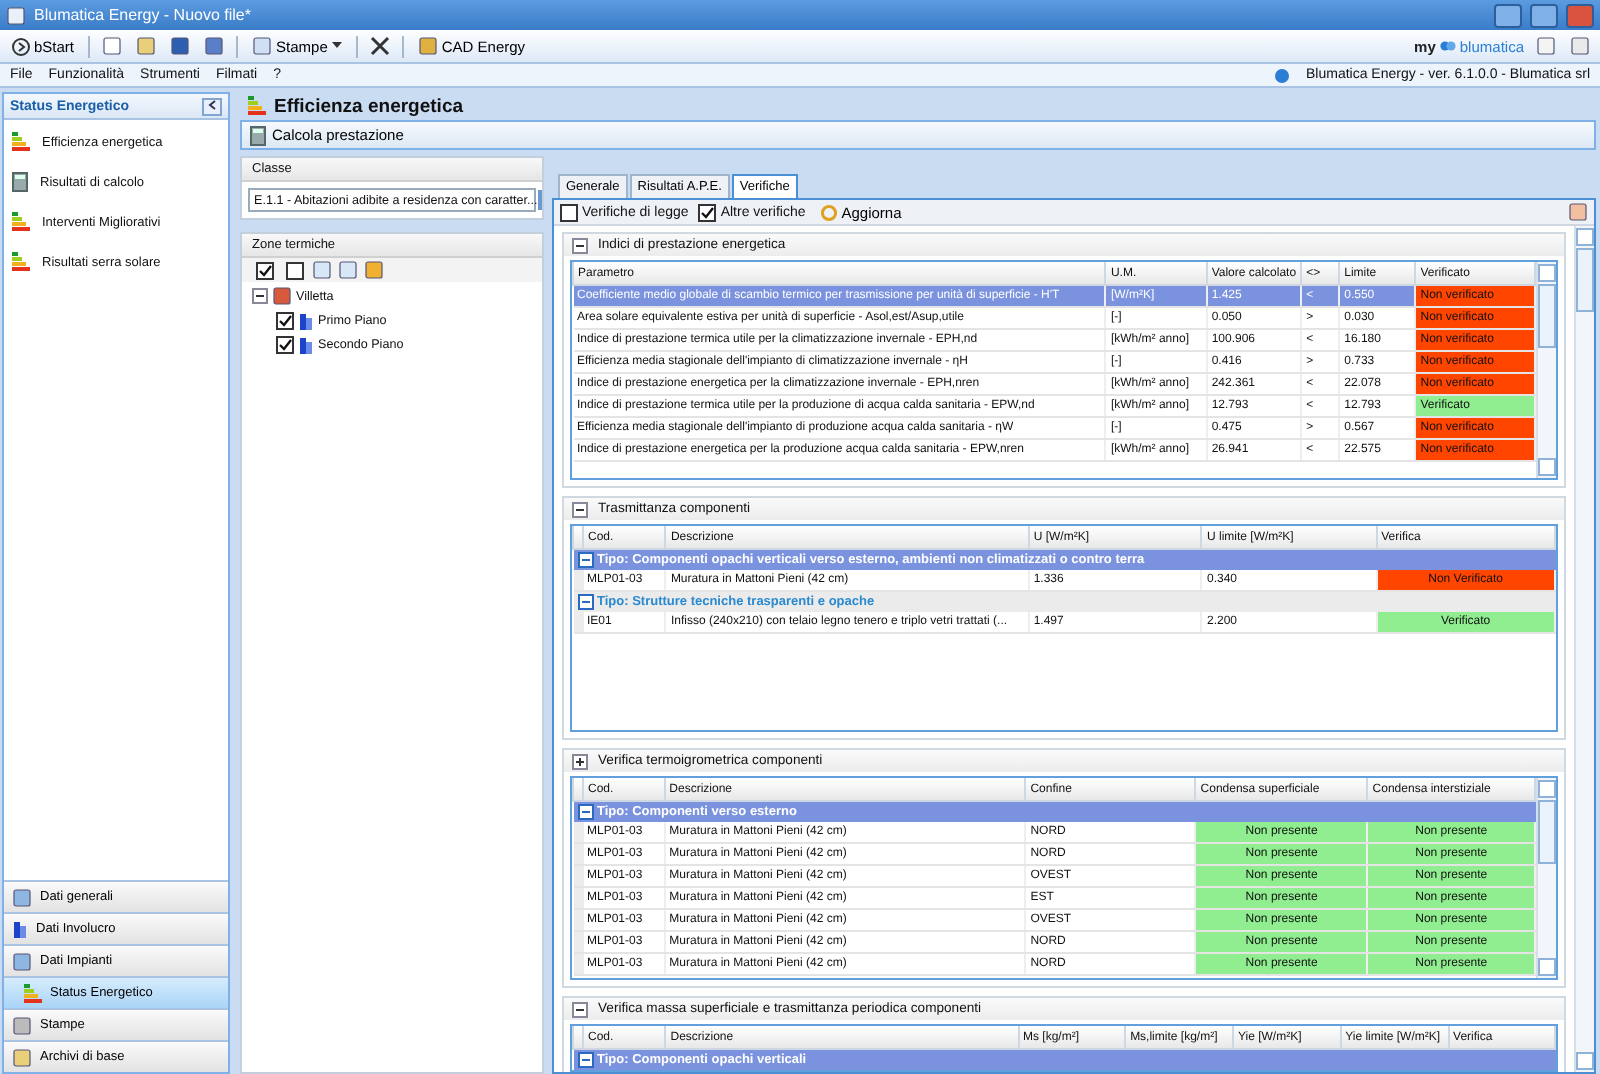 This screenshot has height=1074, width=1600. What do you see at coordinates (336, 46) in the screenshot?
I see `caret-icon` at bounding box center [336, 46].